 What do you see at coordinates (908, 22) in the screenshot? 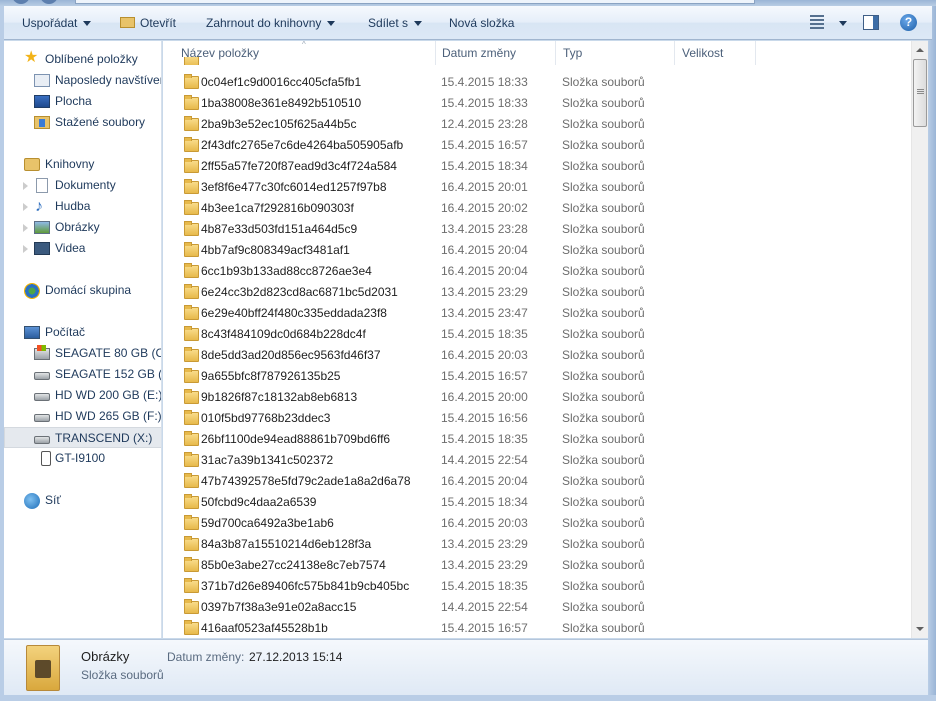
I see `help-icon: ?` at bounding box center [908, 22].